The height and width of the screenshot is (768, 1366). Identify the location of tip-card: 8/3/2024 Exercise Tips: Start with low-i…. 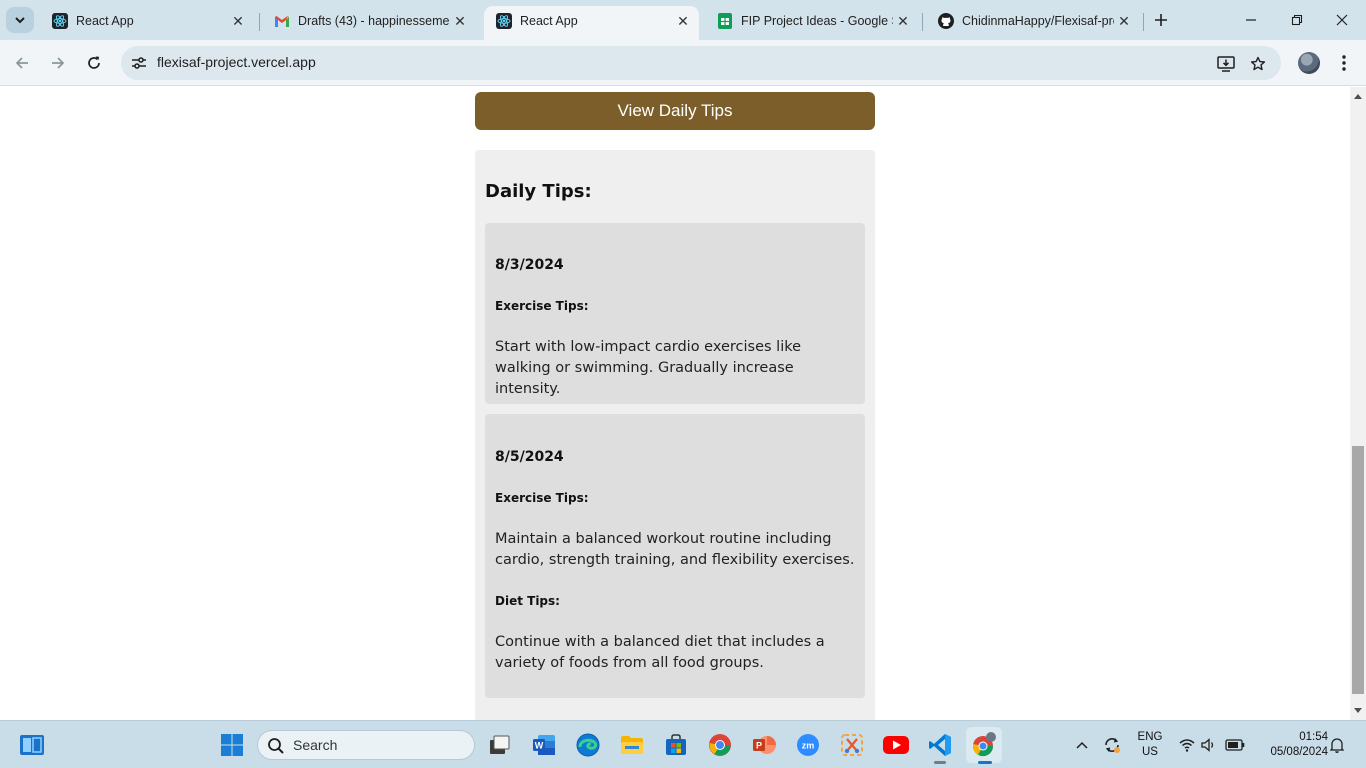
(675, 313).